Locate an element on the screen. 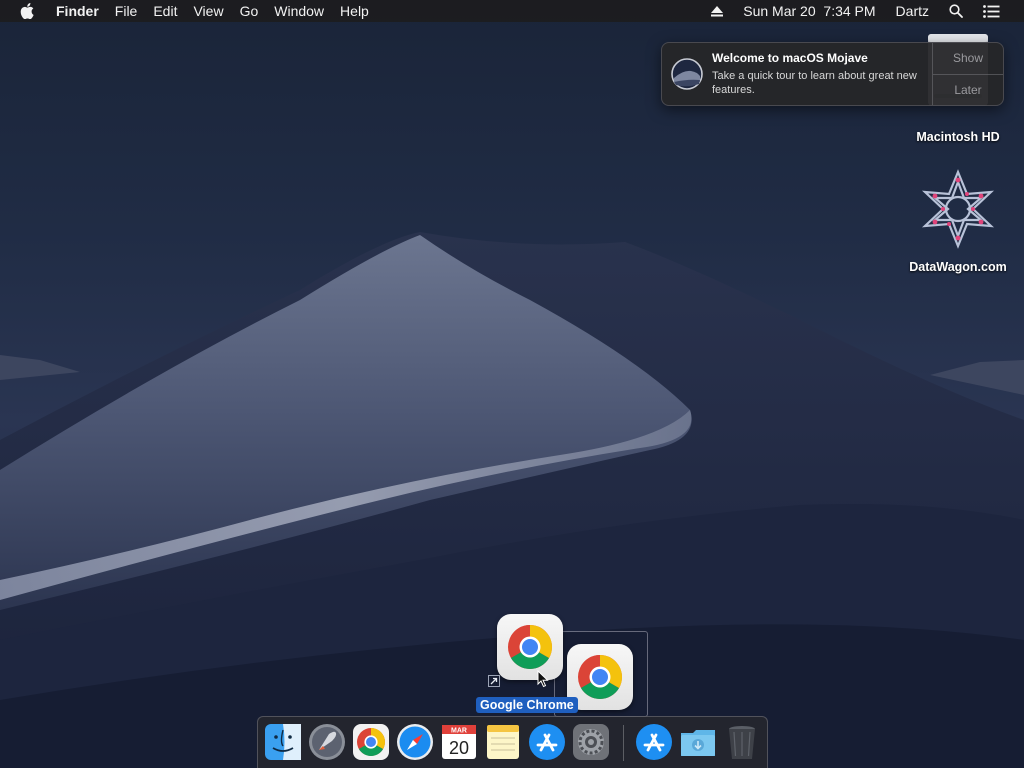 The image size is (1024, 768). safari-icon is located at coordinates (415, 742).